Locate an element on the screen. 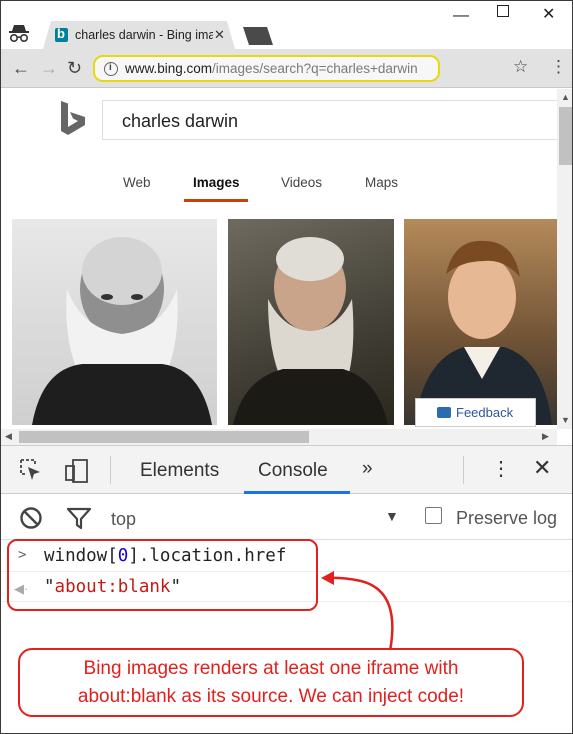 Image resolution: width=573 pixels, height=734 pixels. bing-favicon-icon is located at coordinates (61, 34).